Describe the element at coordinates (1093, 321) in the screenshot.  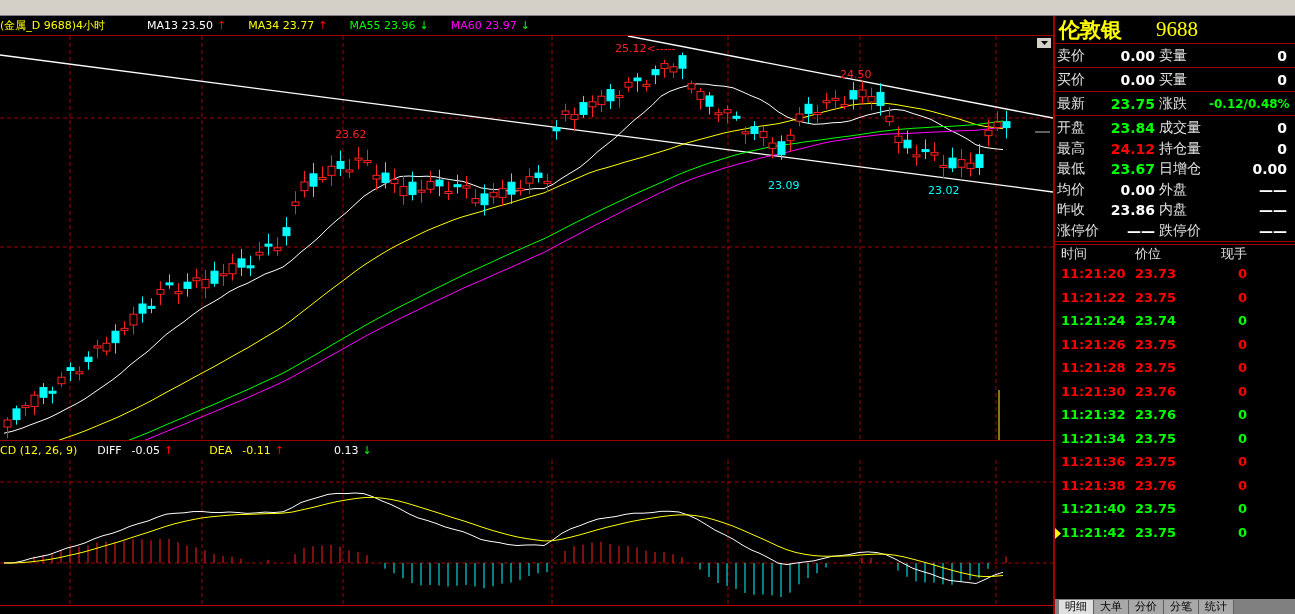
I see `tick-time: 11:21:24` at that location.